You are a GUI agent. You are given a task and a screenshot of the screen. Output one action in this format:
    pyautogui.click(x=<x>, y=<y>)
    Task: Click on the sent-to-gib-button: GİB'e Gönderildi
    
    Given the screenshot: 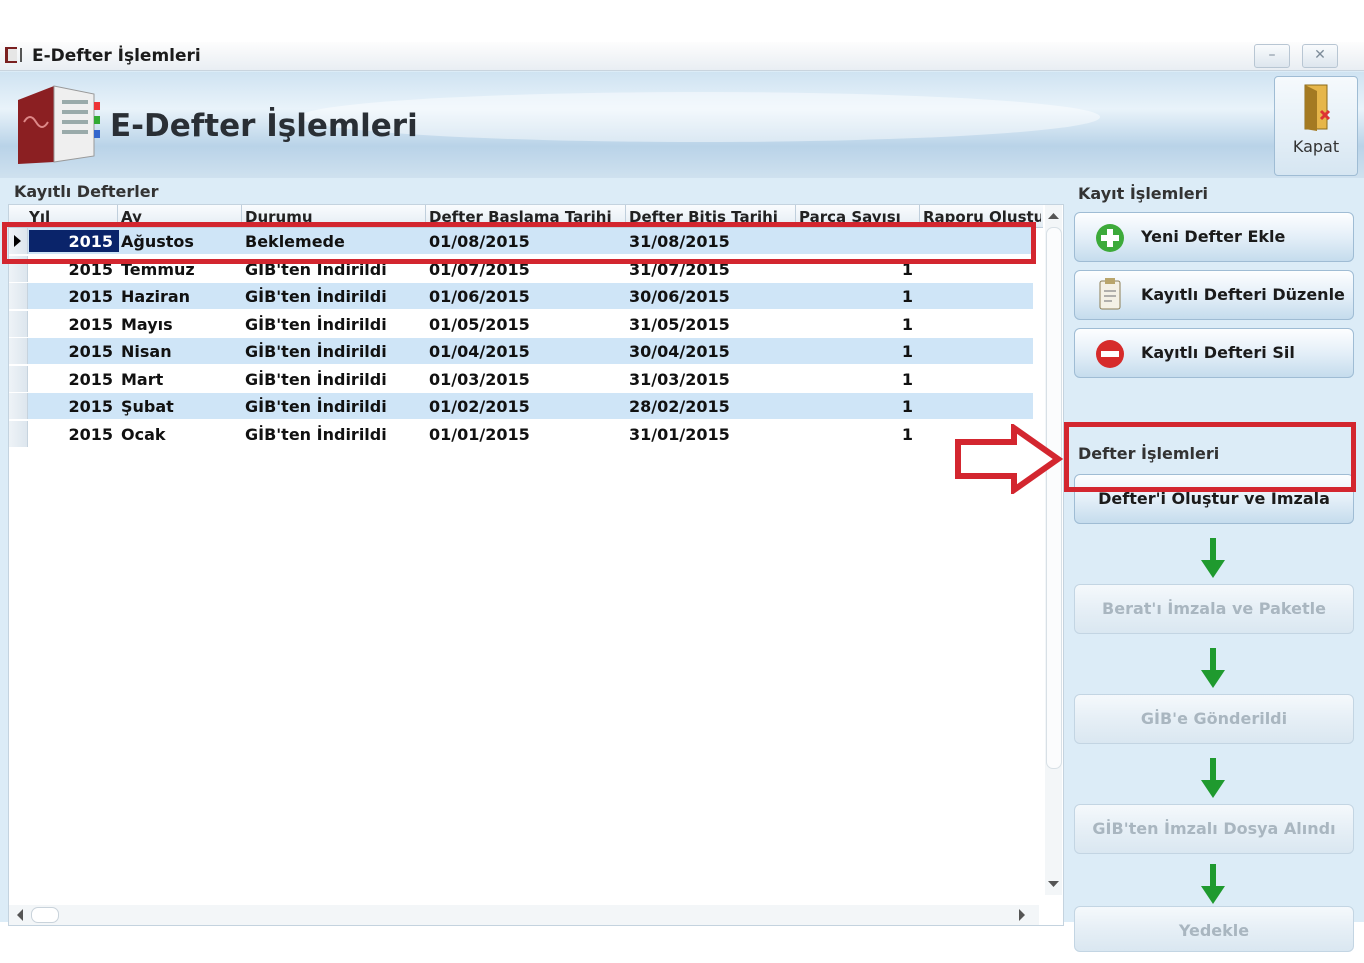 What is the action you would take?
    pyautogui.click(x=1214, y=719)
    